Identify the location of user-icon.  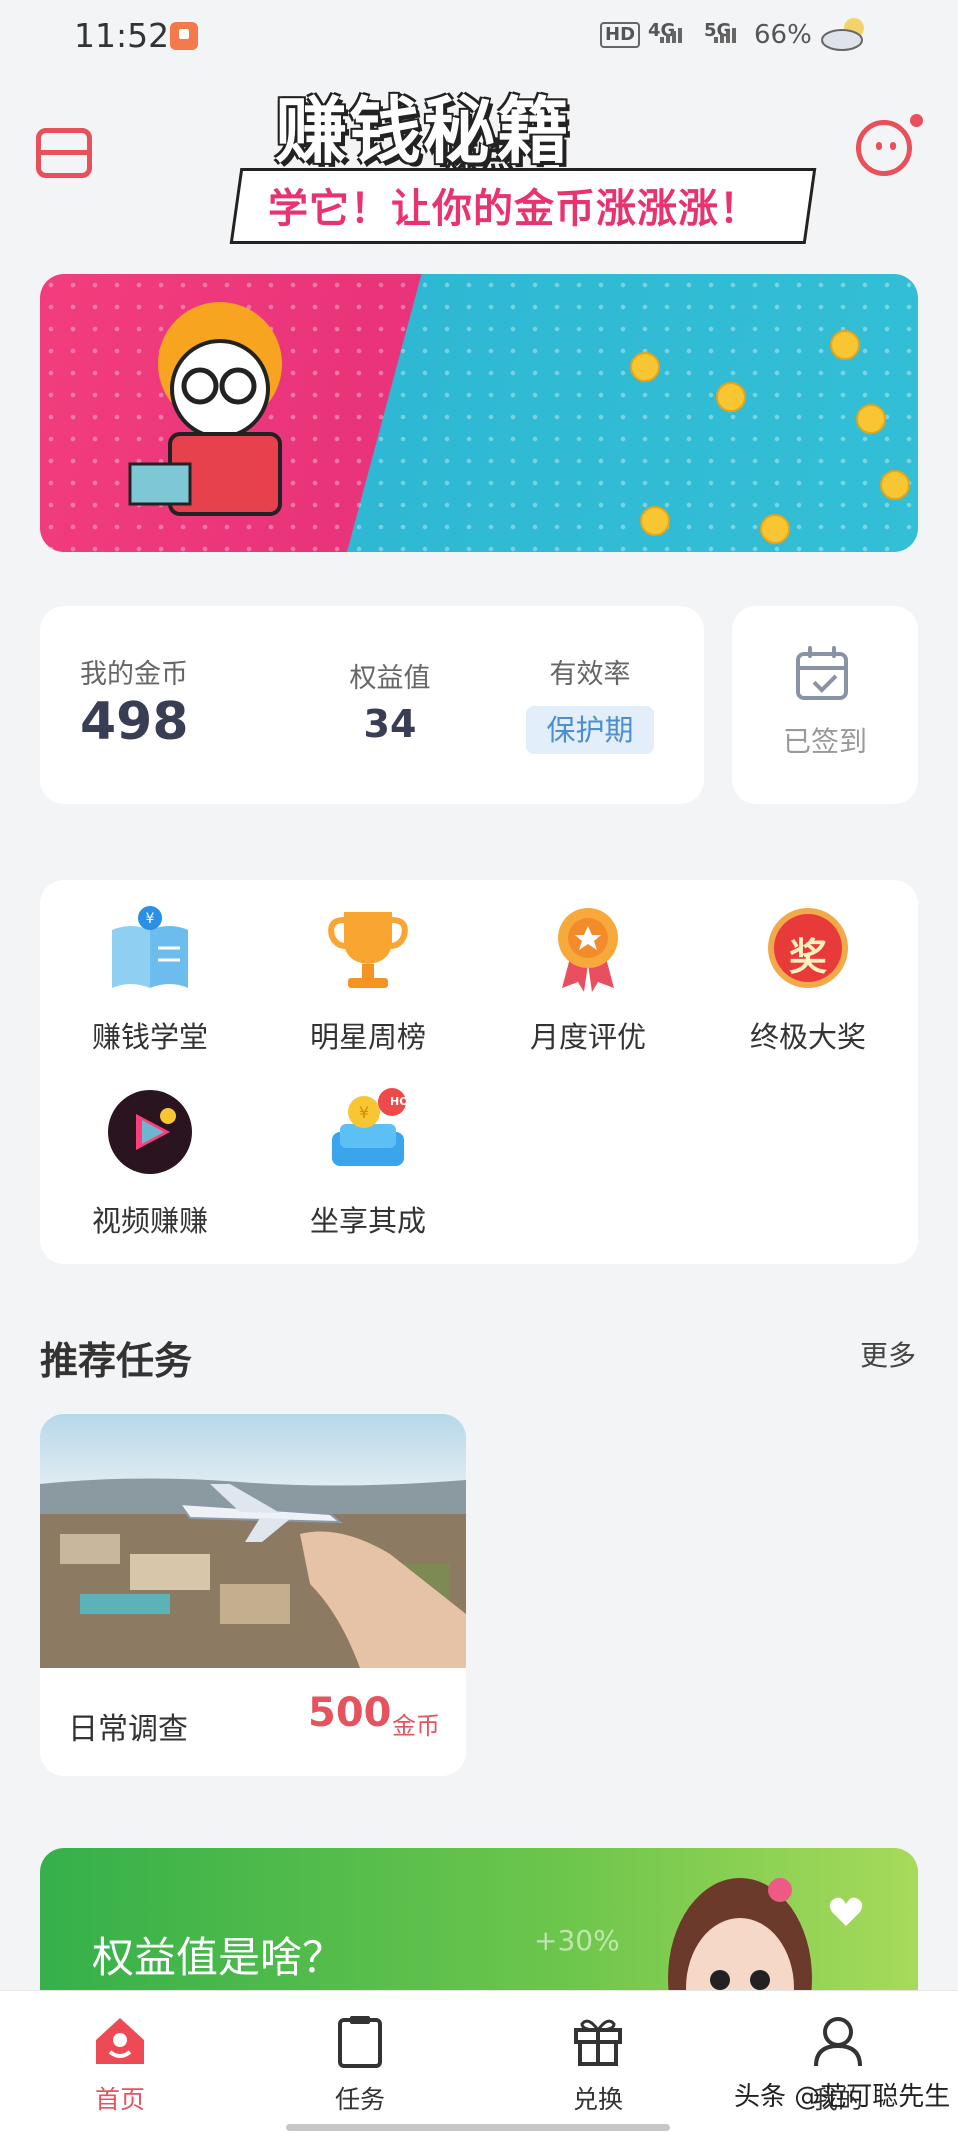
(838, 2042).